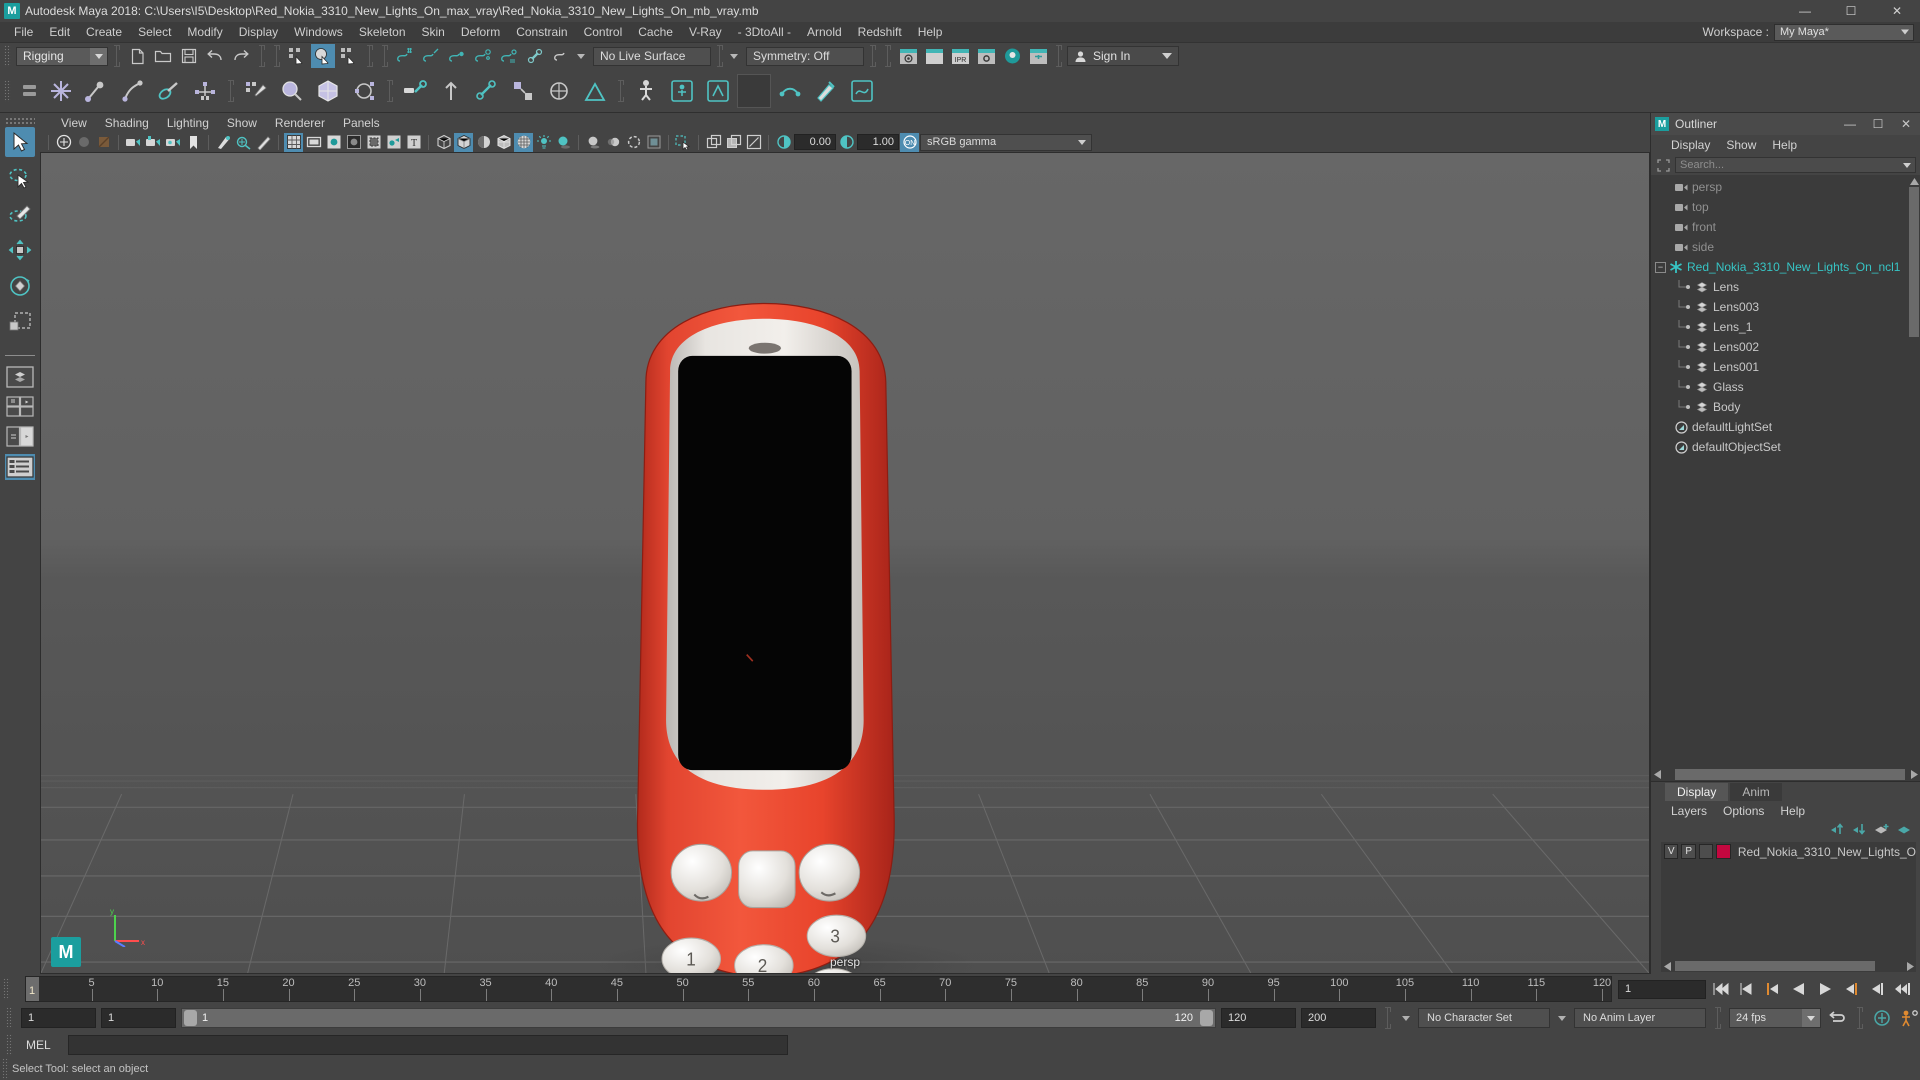 The height and width of the screenshot is (1080, 1920). I want to click on outliner-item: defaultObjectSet, so click(1785, 447).